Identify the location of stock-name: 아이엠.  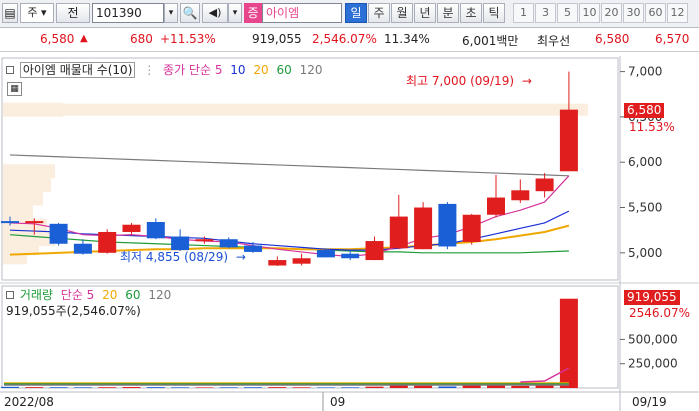
(302, 13).